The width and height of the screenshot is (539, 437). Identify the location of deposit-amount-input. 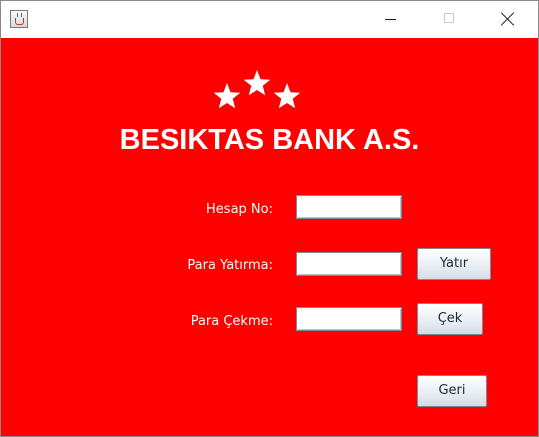
(349, 264).